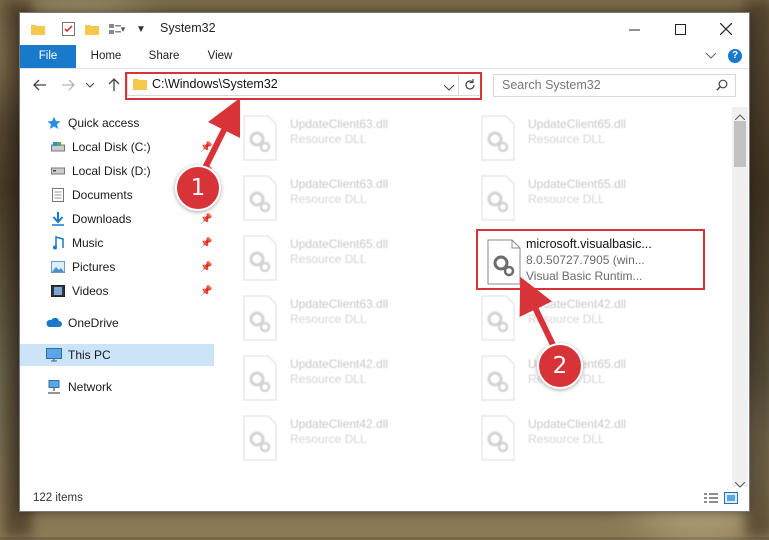 This screenshot has width=769, height=540. What do you see at coordinates (164, 56) in the screenshot?
I see `tab-share: Share` at bounding box center [164, 56].